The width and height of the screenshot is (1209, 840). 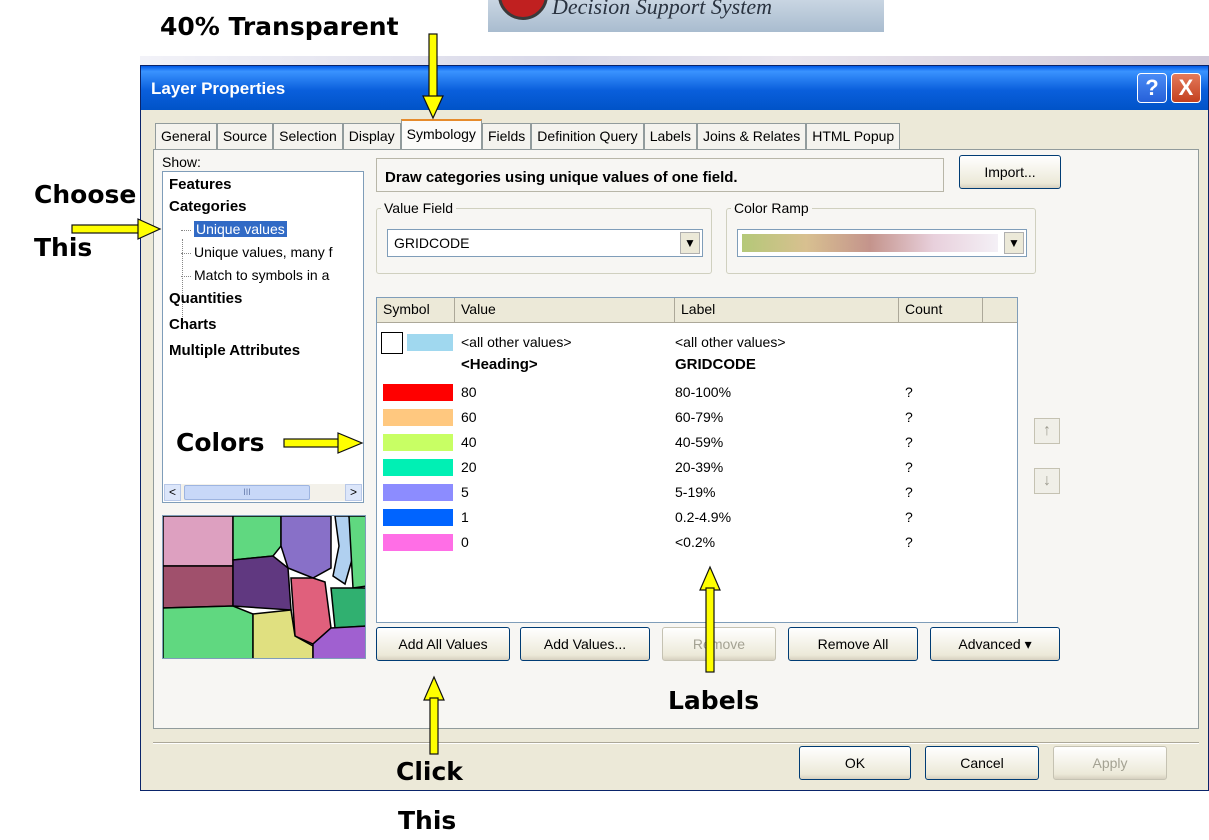 What do you see at coordinates (323, 443) in the screenshot?
I see `arrow-to-colors` at bounding box center [323, 443].